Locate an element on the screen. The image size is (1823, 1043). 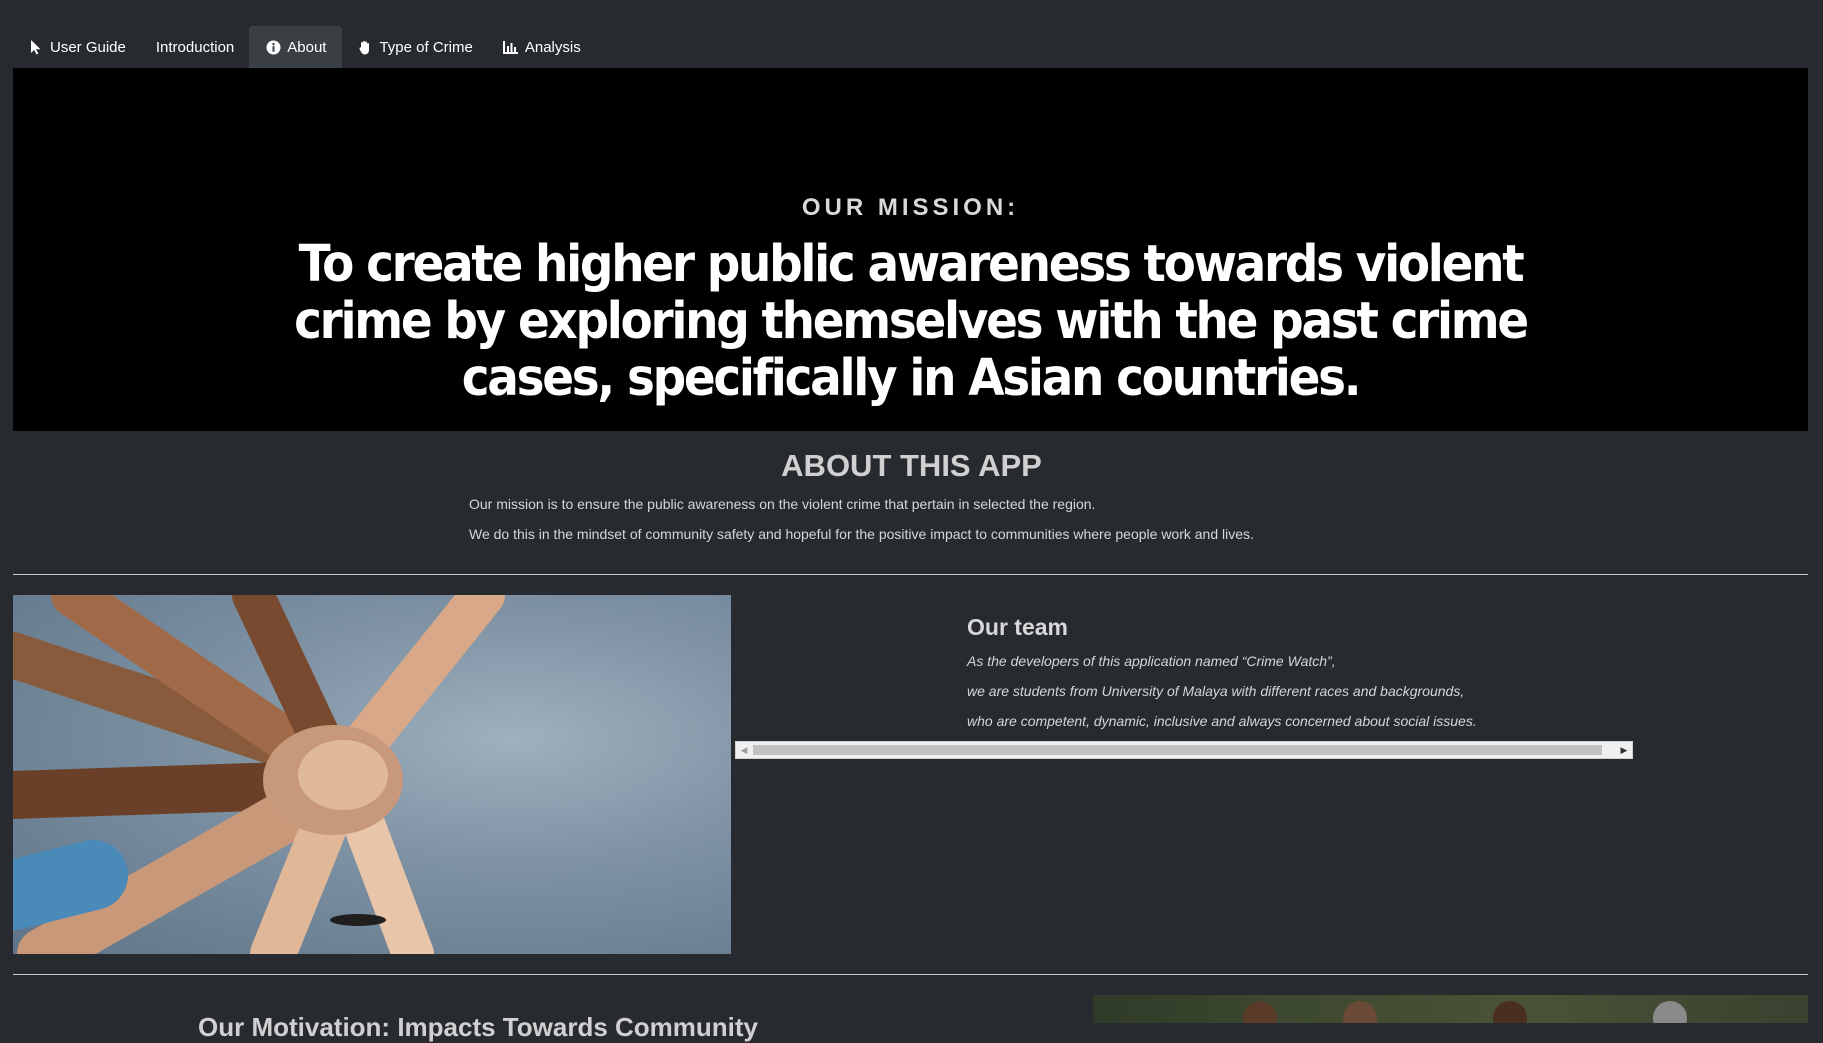
tab-introduction: Introduction is located at coordinates (195, 47).